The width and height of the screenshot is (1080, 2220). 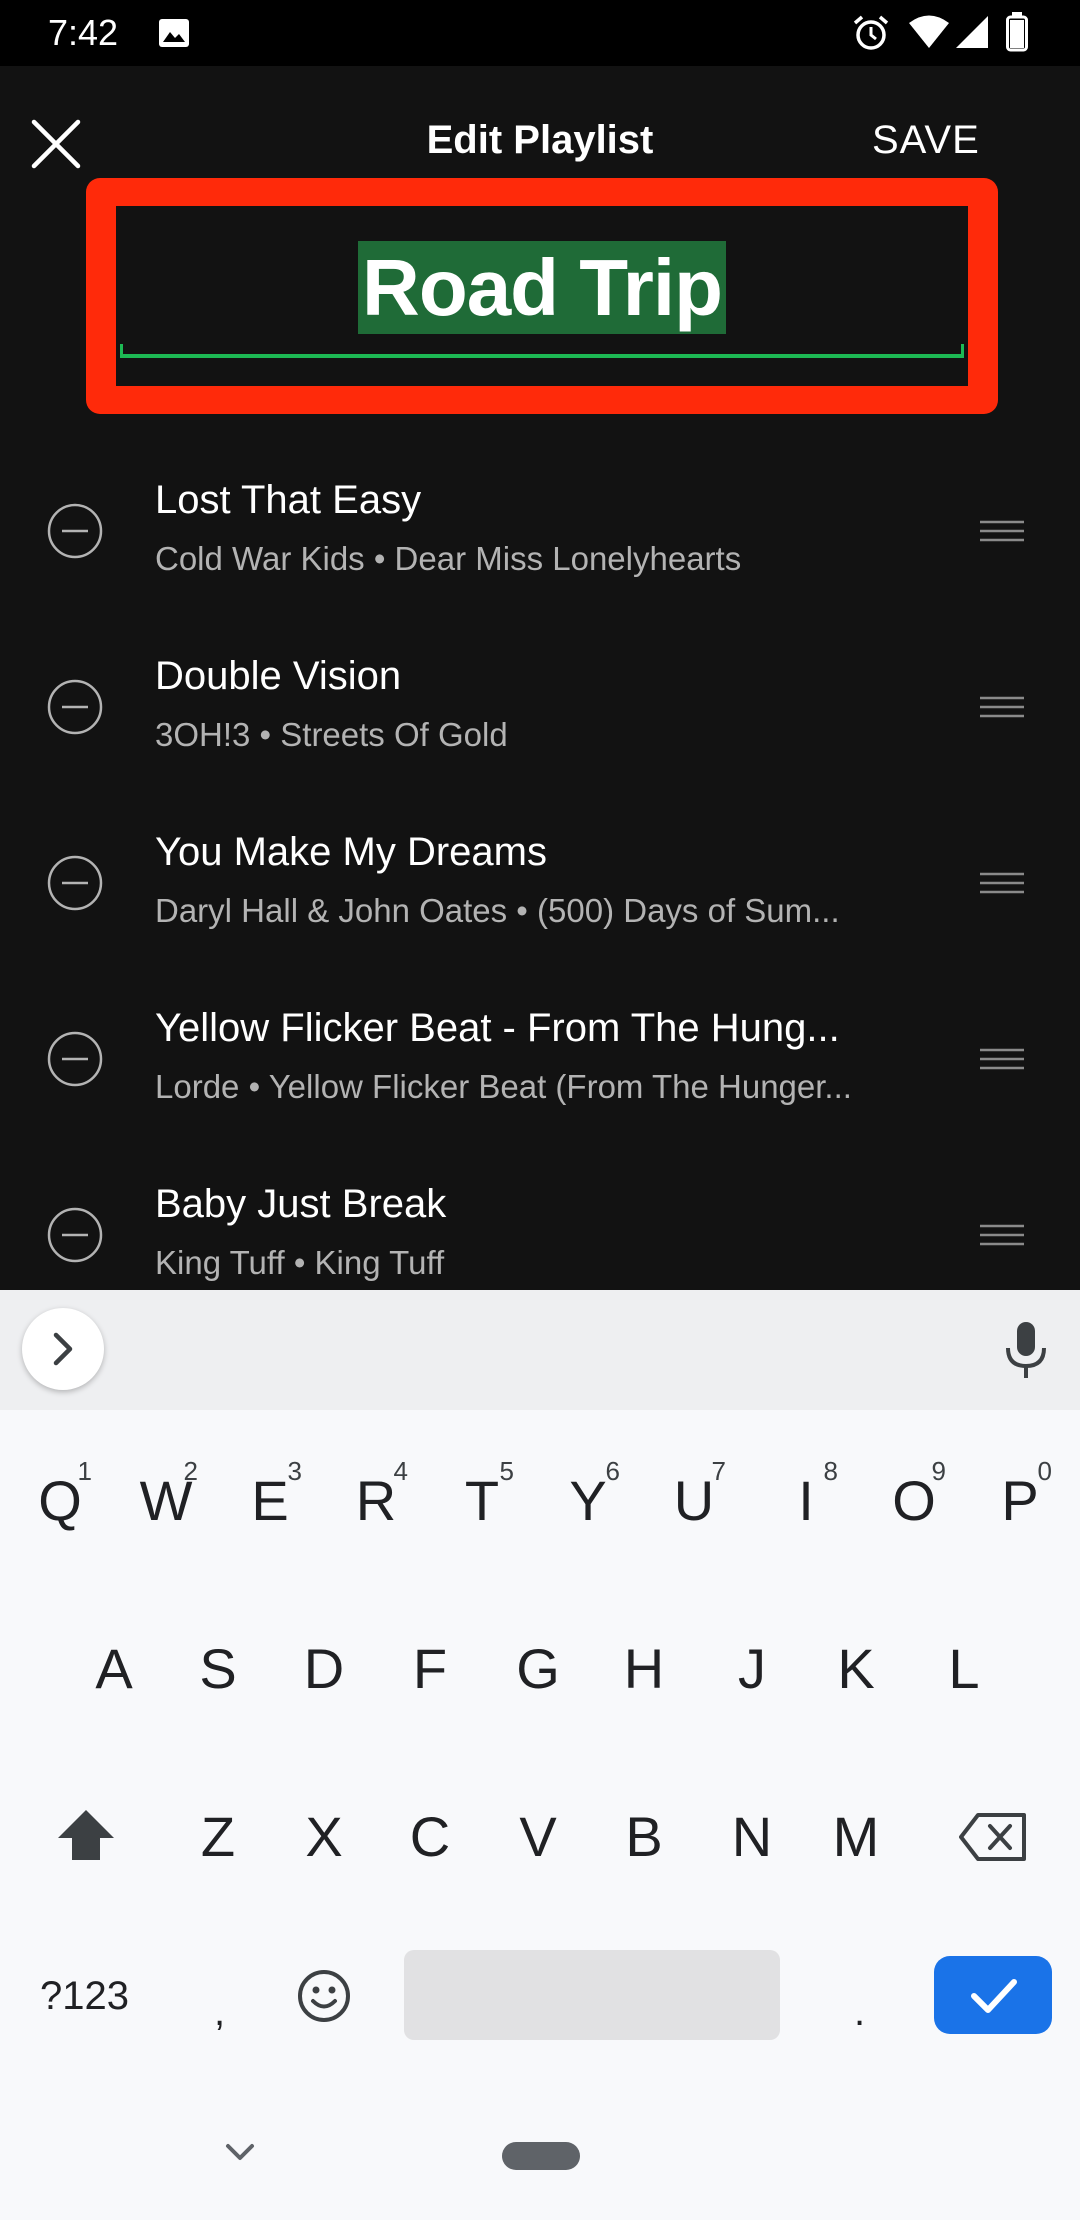 I want to click on checkmark-icon, so click(x=994, y=1996).